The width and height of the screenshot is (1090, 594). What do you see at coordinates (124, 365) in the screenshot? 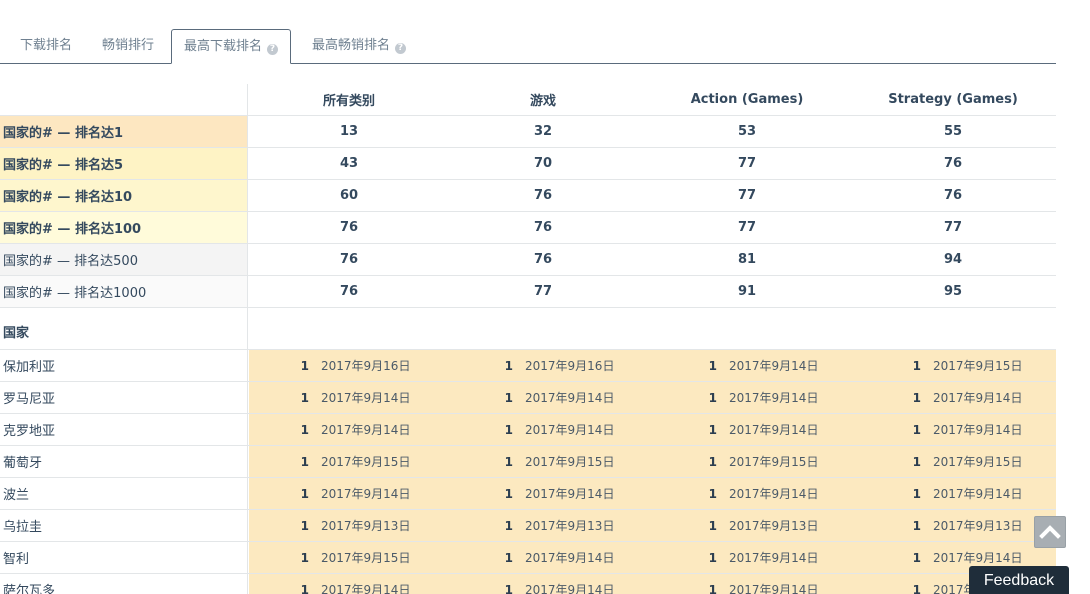
I see `country-name: 保加利亚` at bounding box center [124, 365].